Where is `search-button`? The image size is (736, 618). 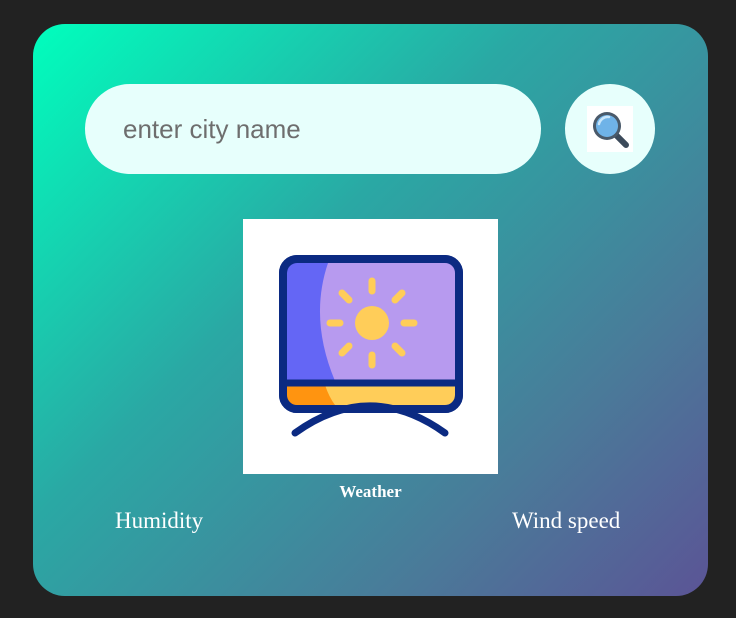 search-button is located at coordinates (610, 129).